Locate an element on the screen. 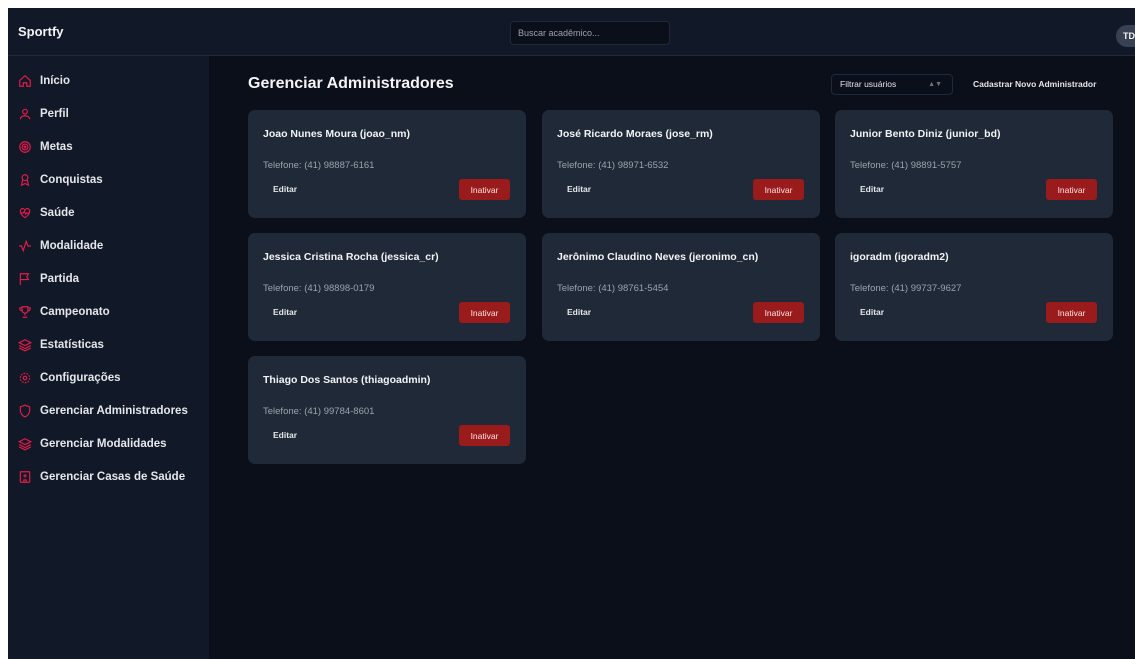  sidebar-item-configuracoes: Configurações is located at coordinates (69, 378).